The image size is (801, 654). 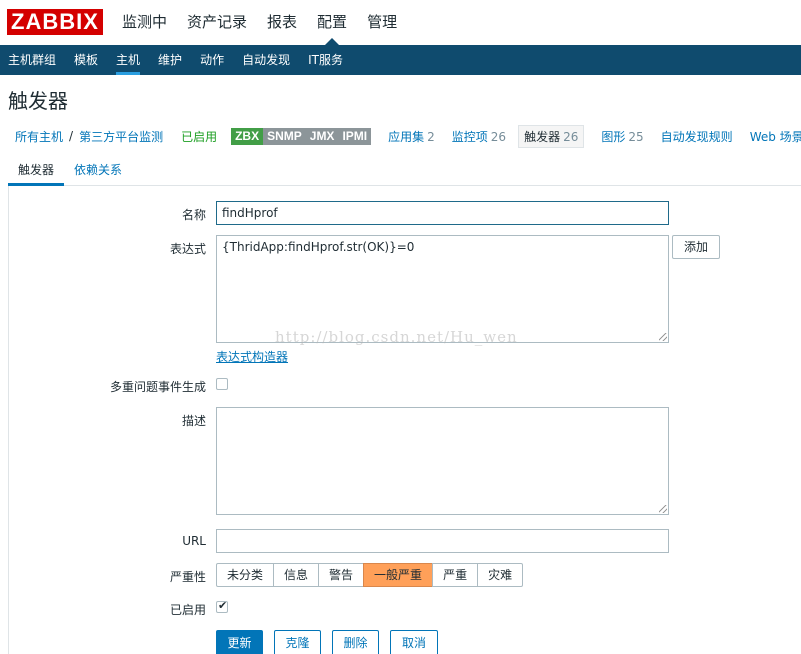 I want to click on subnav-templates: 模板, so click(x=87, y=60).